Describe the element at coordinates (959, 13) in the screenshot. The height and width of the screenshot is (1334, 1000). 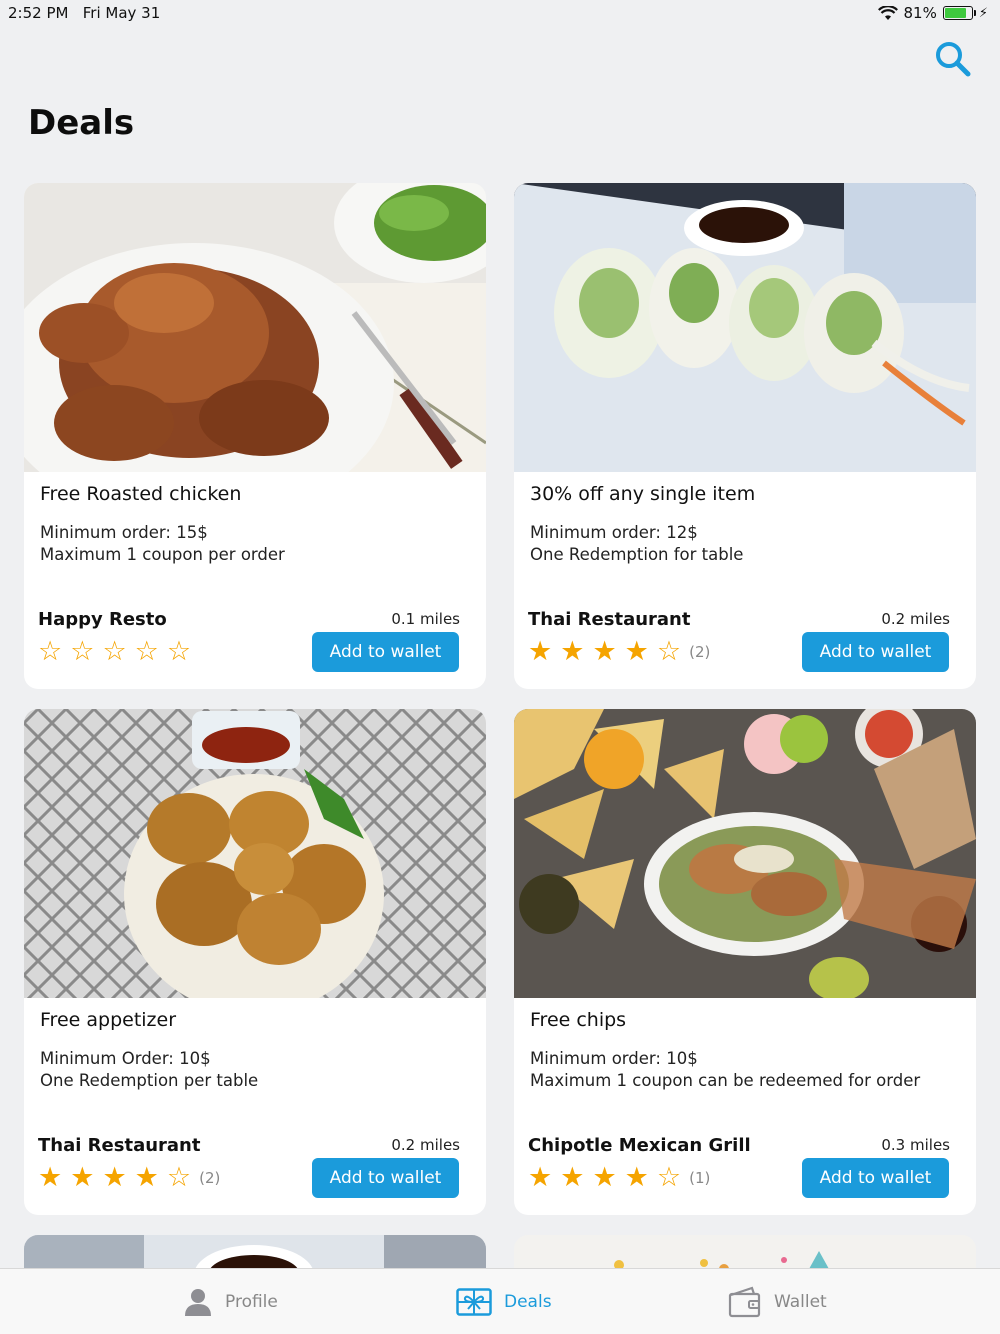
I see `battery-icon` at that location.